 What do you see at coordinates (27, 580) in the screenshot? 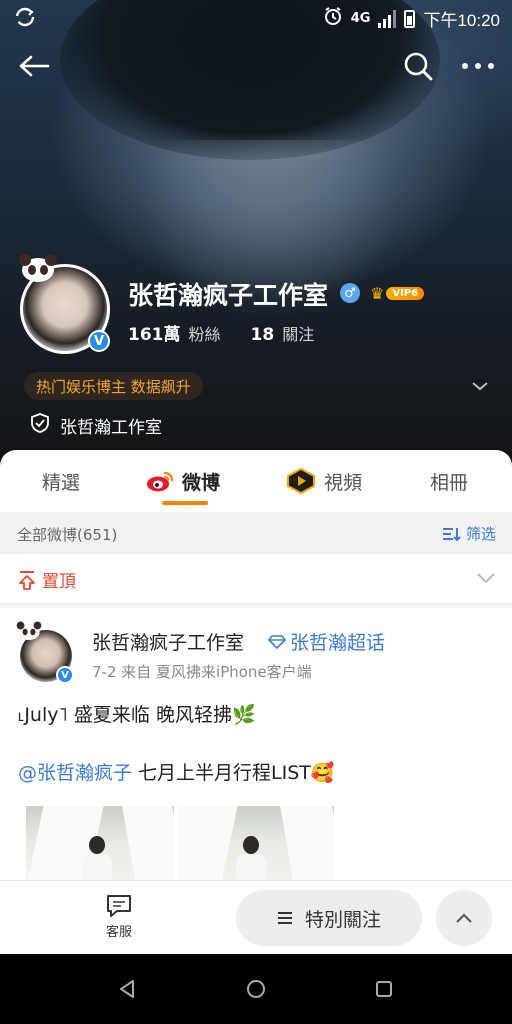
I see `pin-top-icon` at bounding box center [27, 580].